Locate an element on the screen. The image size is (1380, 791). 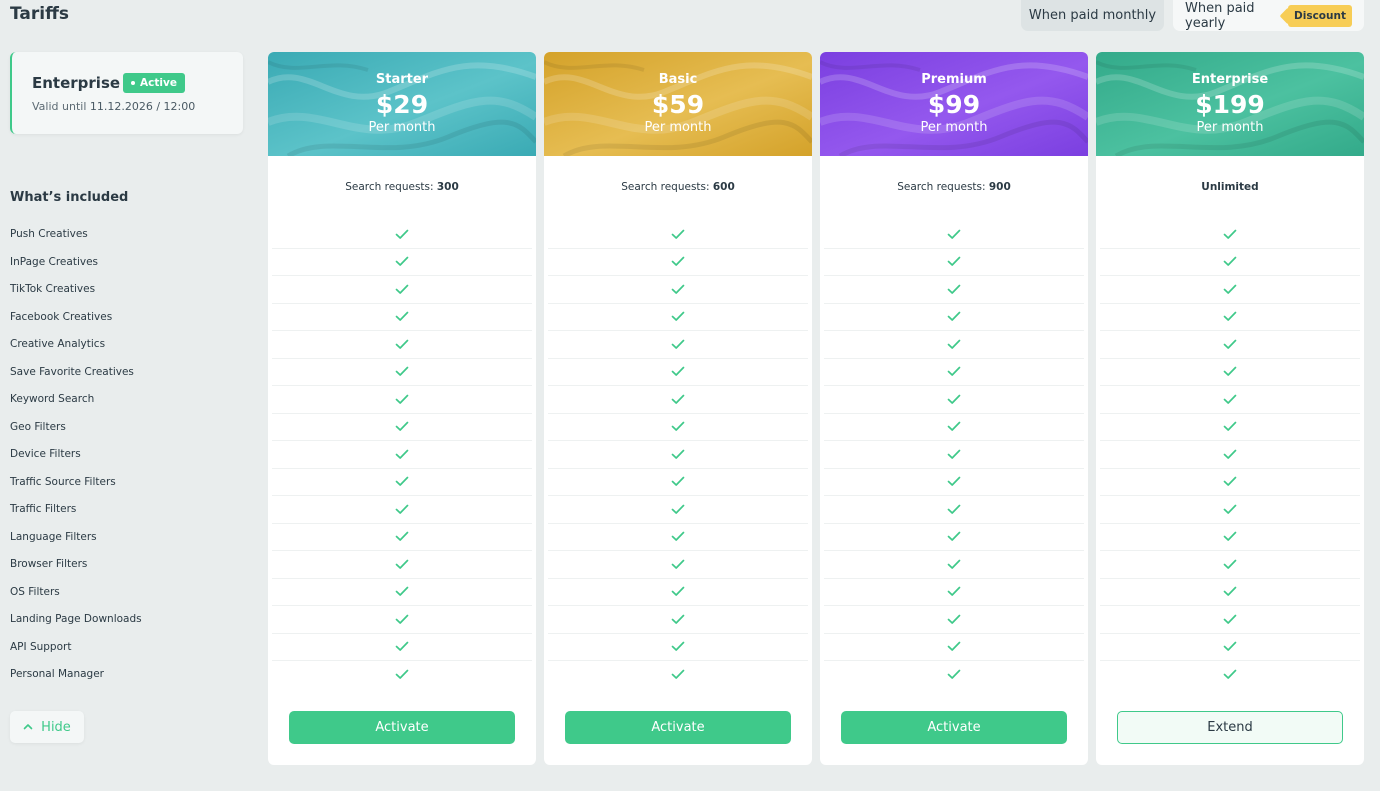
plan-price: $99 is located at coordinates (954, 104).